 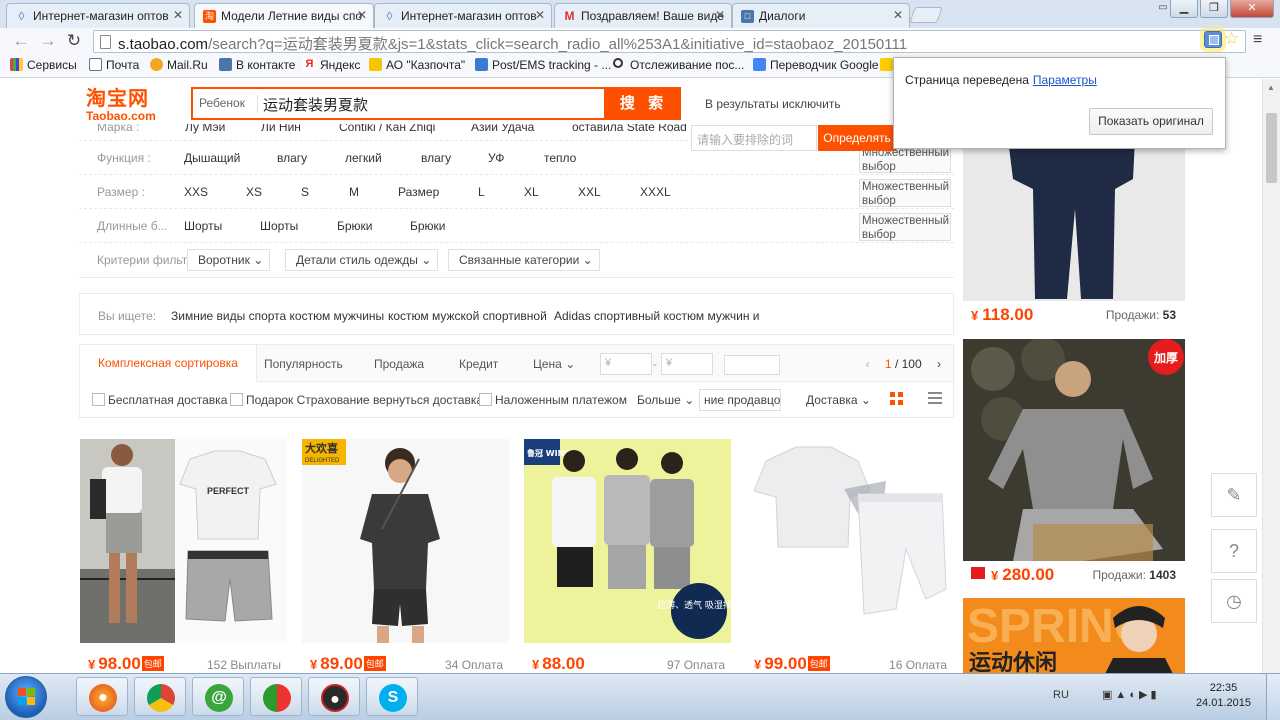 I want to click on product-card: ¥99.00 包邮 16 Оплата, so click(x=849, y=556).